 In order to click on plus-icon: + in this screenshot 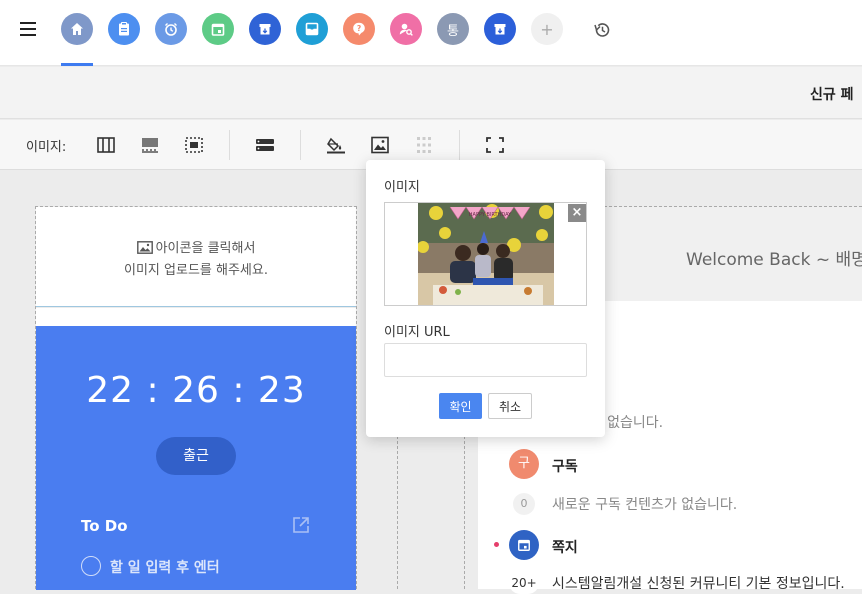, I will do `click(547, 29)`.